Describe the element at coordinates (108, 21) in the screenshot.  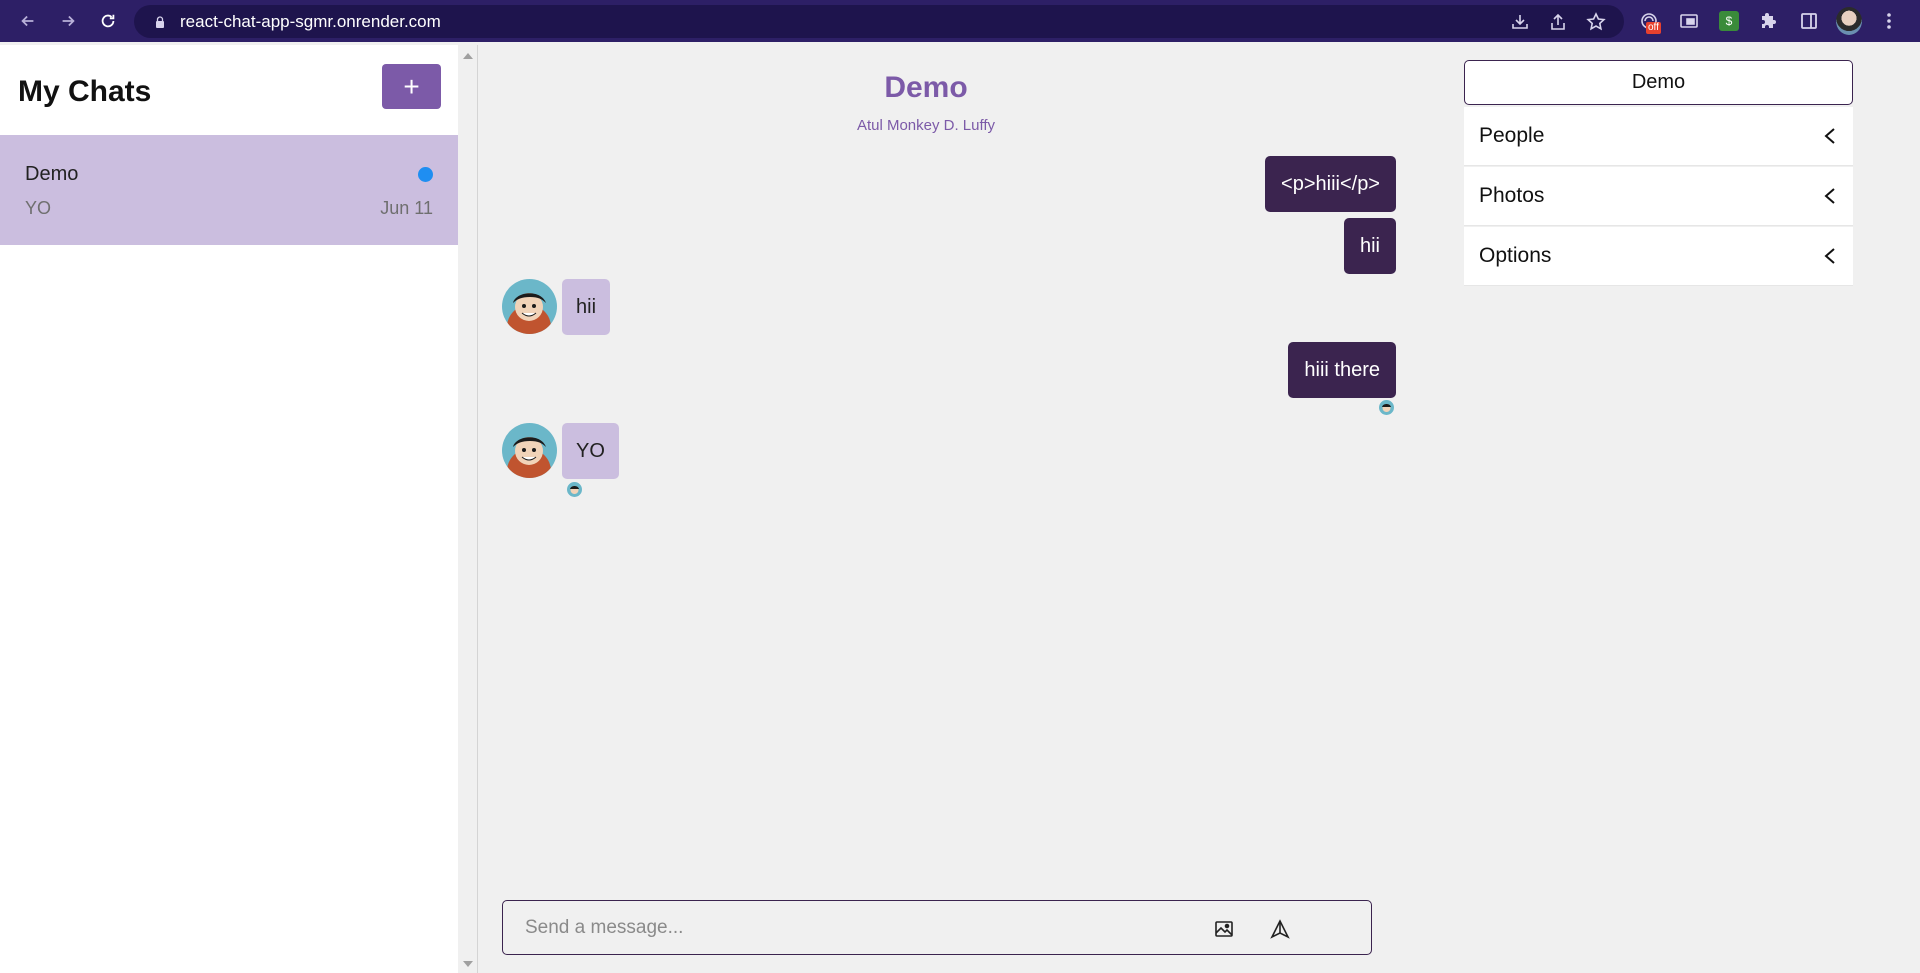
I see `reload-icon` at that location.